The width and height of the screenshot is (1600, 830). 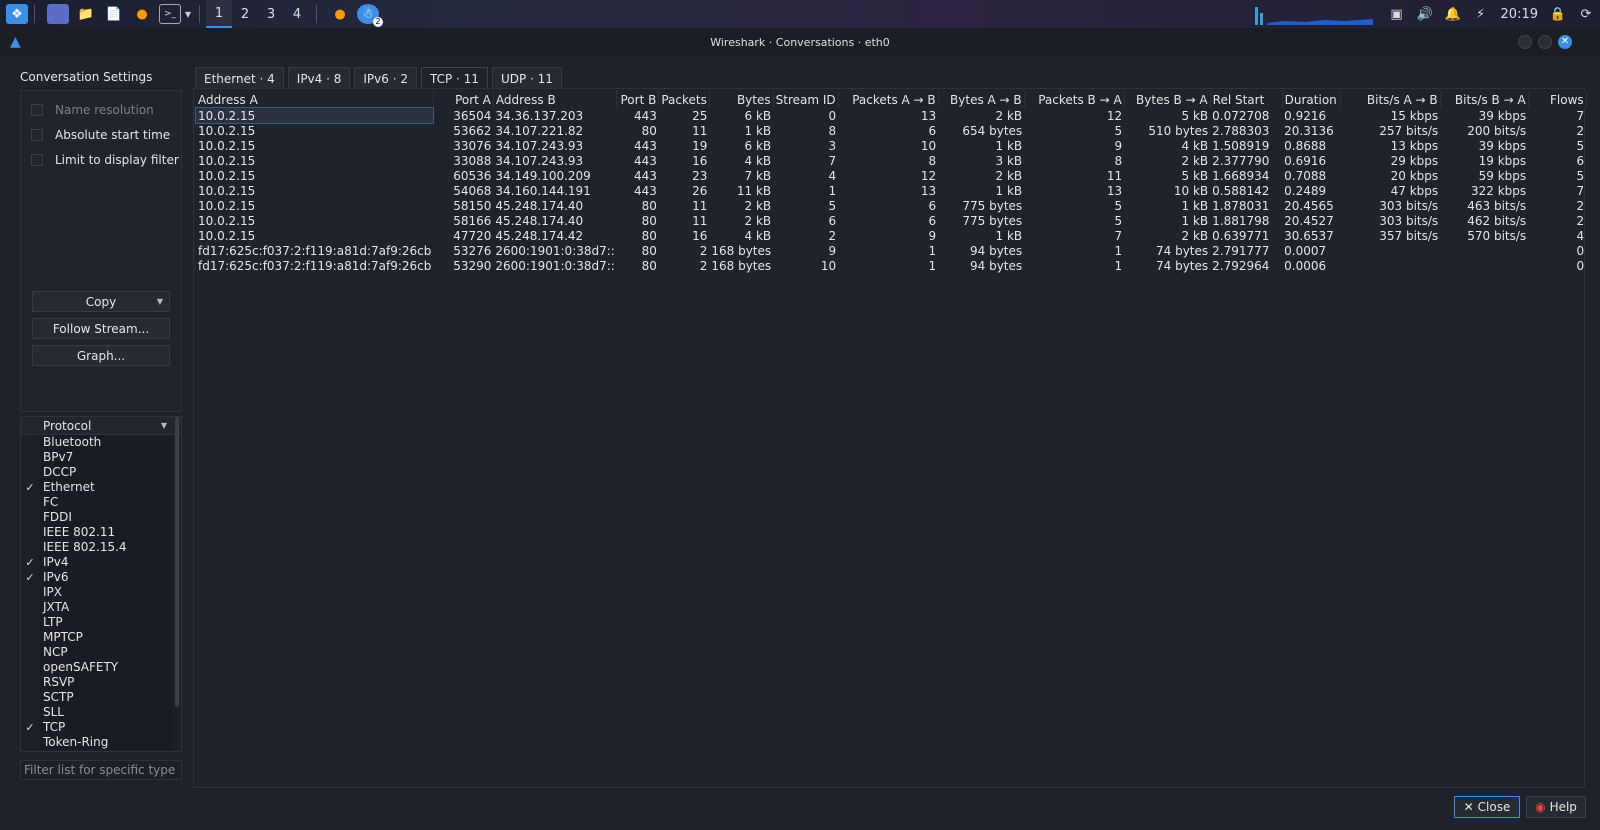 What do you see at coordinates (101, 159) in the screenshot?
I see `settings-option: Limit to display filter` at bounding box center [101, 159].